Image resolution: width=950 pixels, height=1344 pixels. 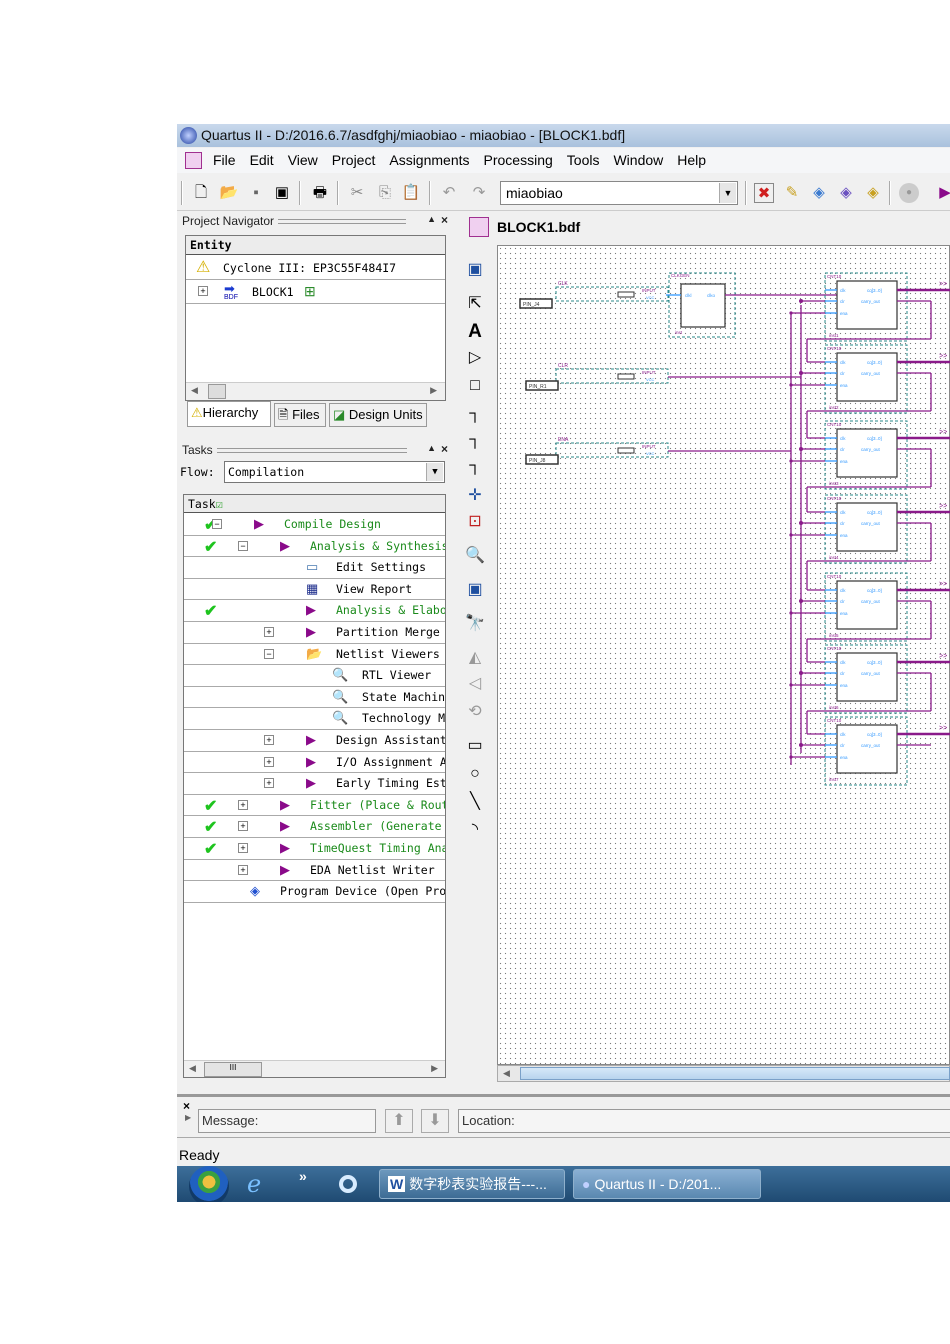 What do you see at coordinates (314, 547) in the screenshot?
I see `task-row: ✔ − ▶ Analysis & Synthesis` at bounding box center [314, 547].